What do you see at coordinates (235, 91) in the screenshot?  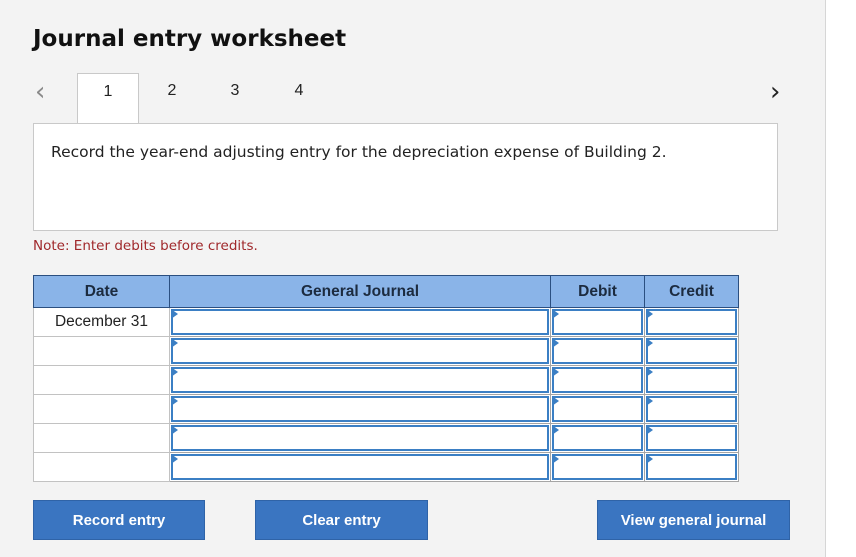 I see `tab-3: 3` at bounding box center [235, 91].